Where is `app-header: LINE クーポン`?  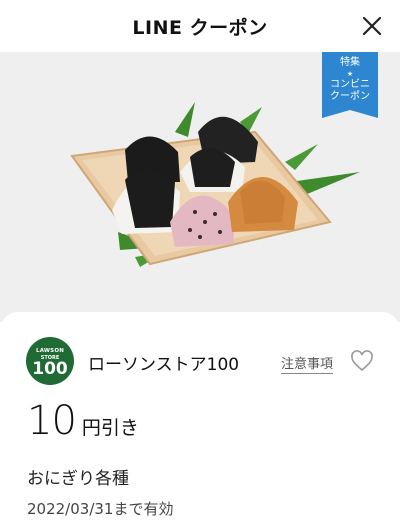 app-header: LINE クーポン is located at coordinates (200, 26).